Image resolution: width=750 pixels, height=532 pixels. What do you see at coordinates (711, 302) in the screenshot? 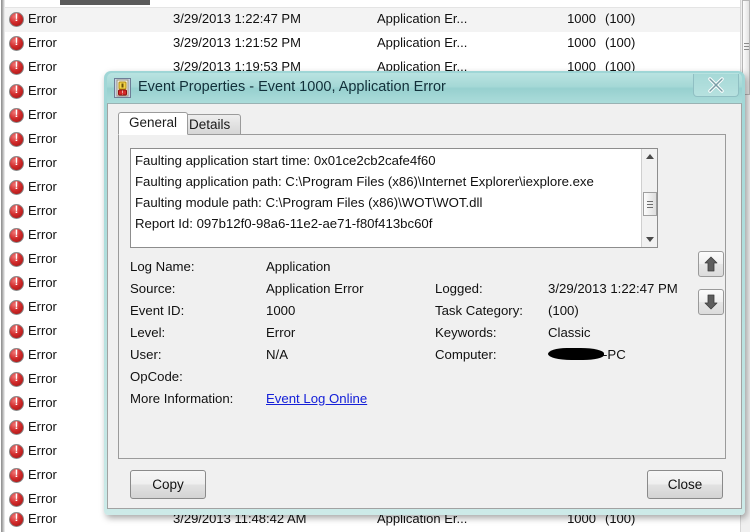
I see `next-event-button` at bounding box center [711, 302].